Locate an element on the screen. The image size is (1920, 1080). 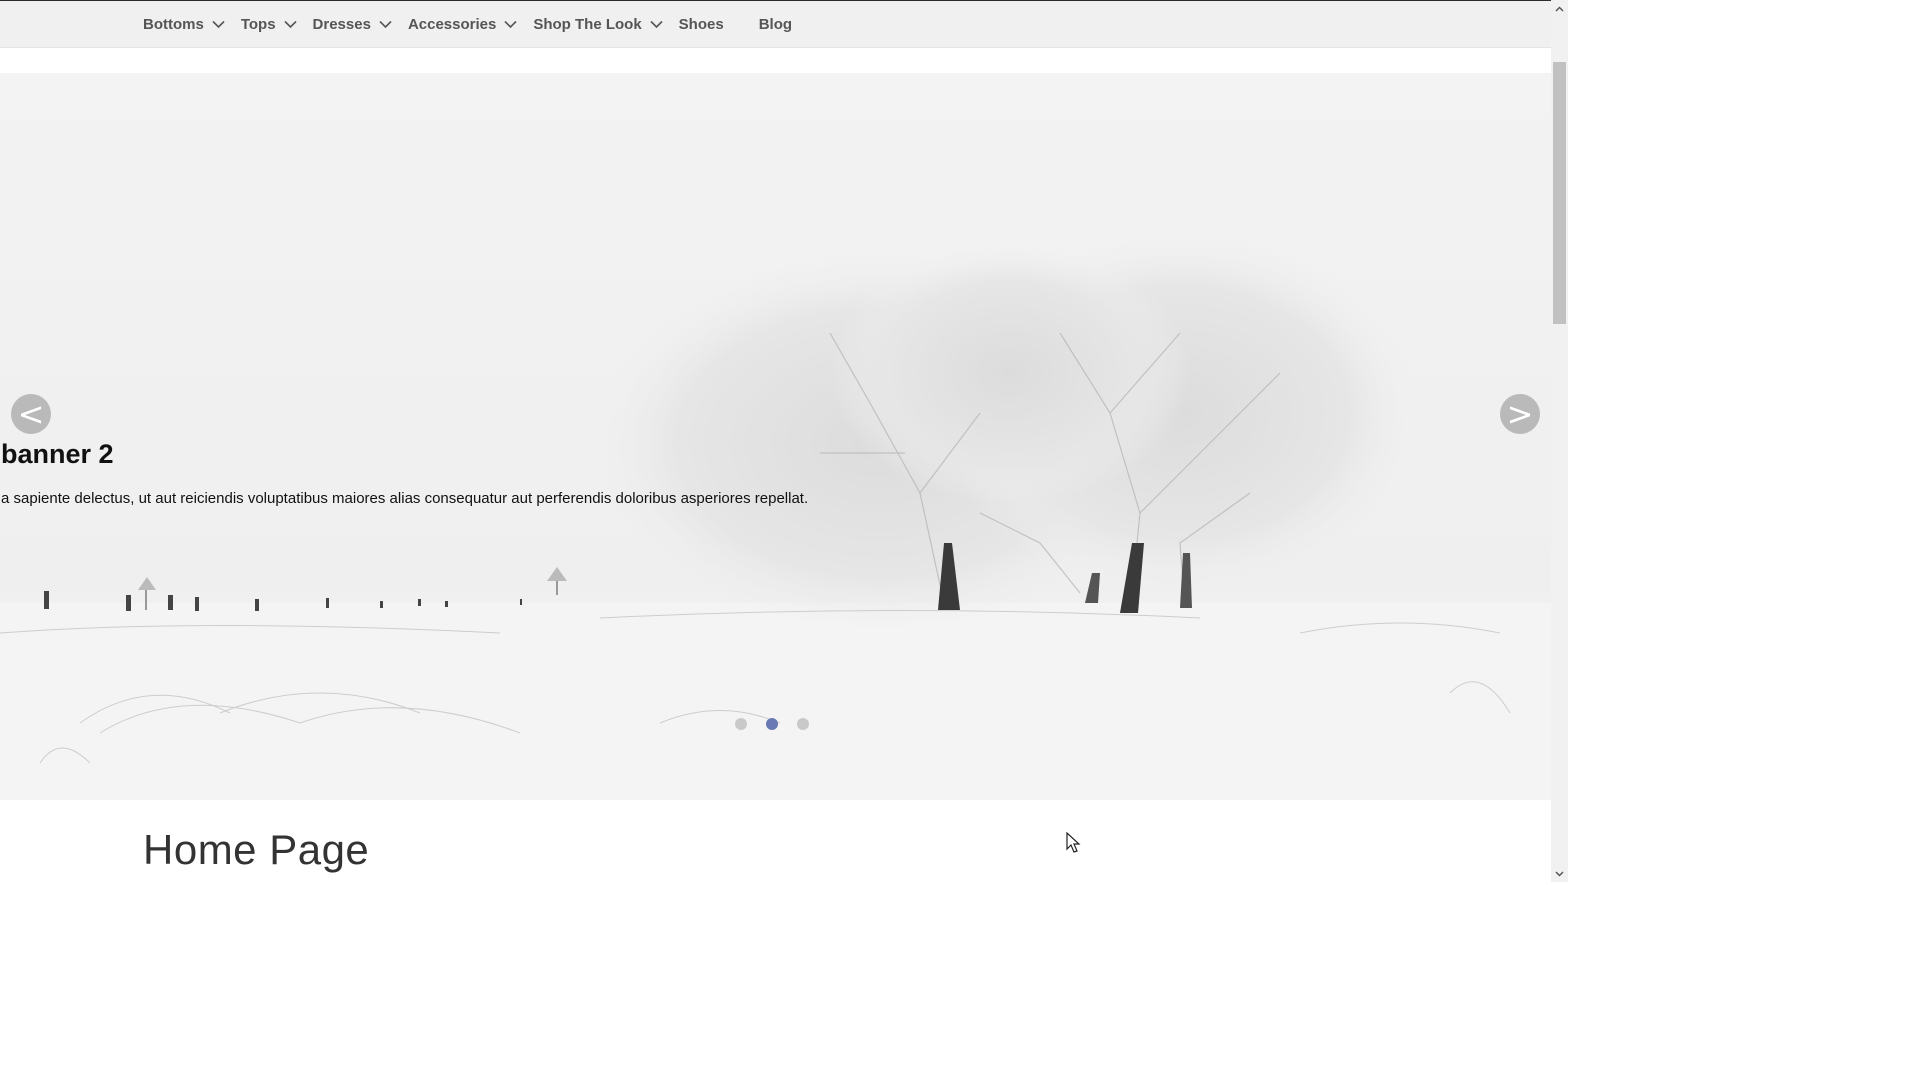
nav-item-blog: Blog is located at coordinates (775, 24).